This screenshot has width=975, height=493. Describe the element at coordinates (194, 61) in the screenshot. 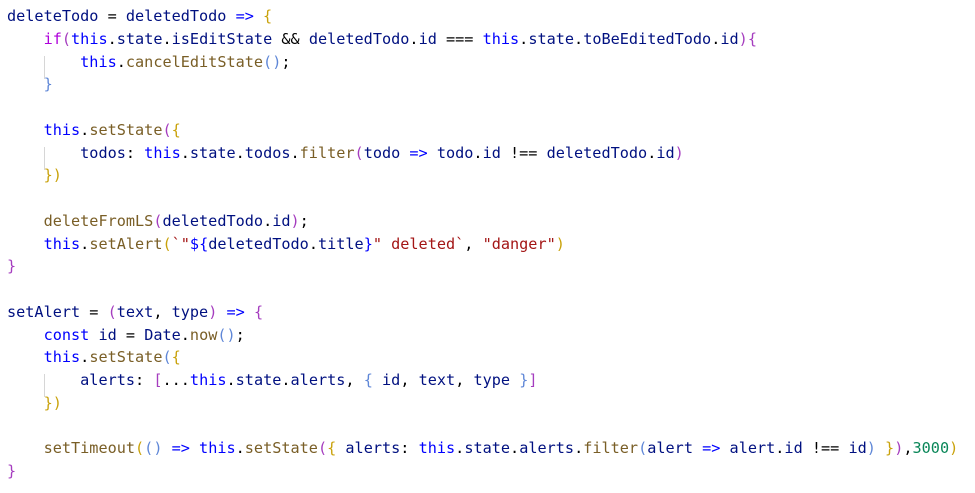

I see `code-token: cancelEditState` at that location.